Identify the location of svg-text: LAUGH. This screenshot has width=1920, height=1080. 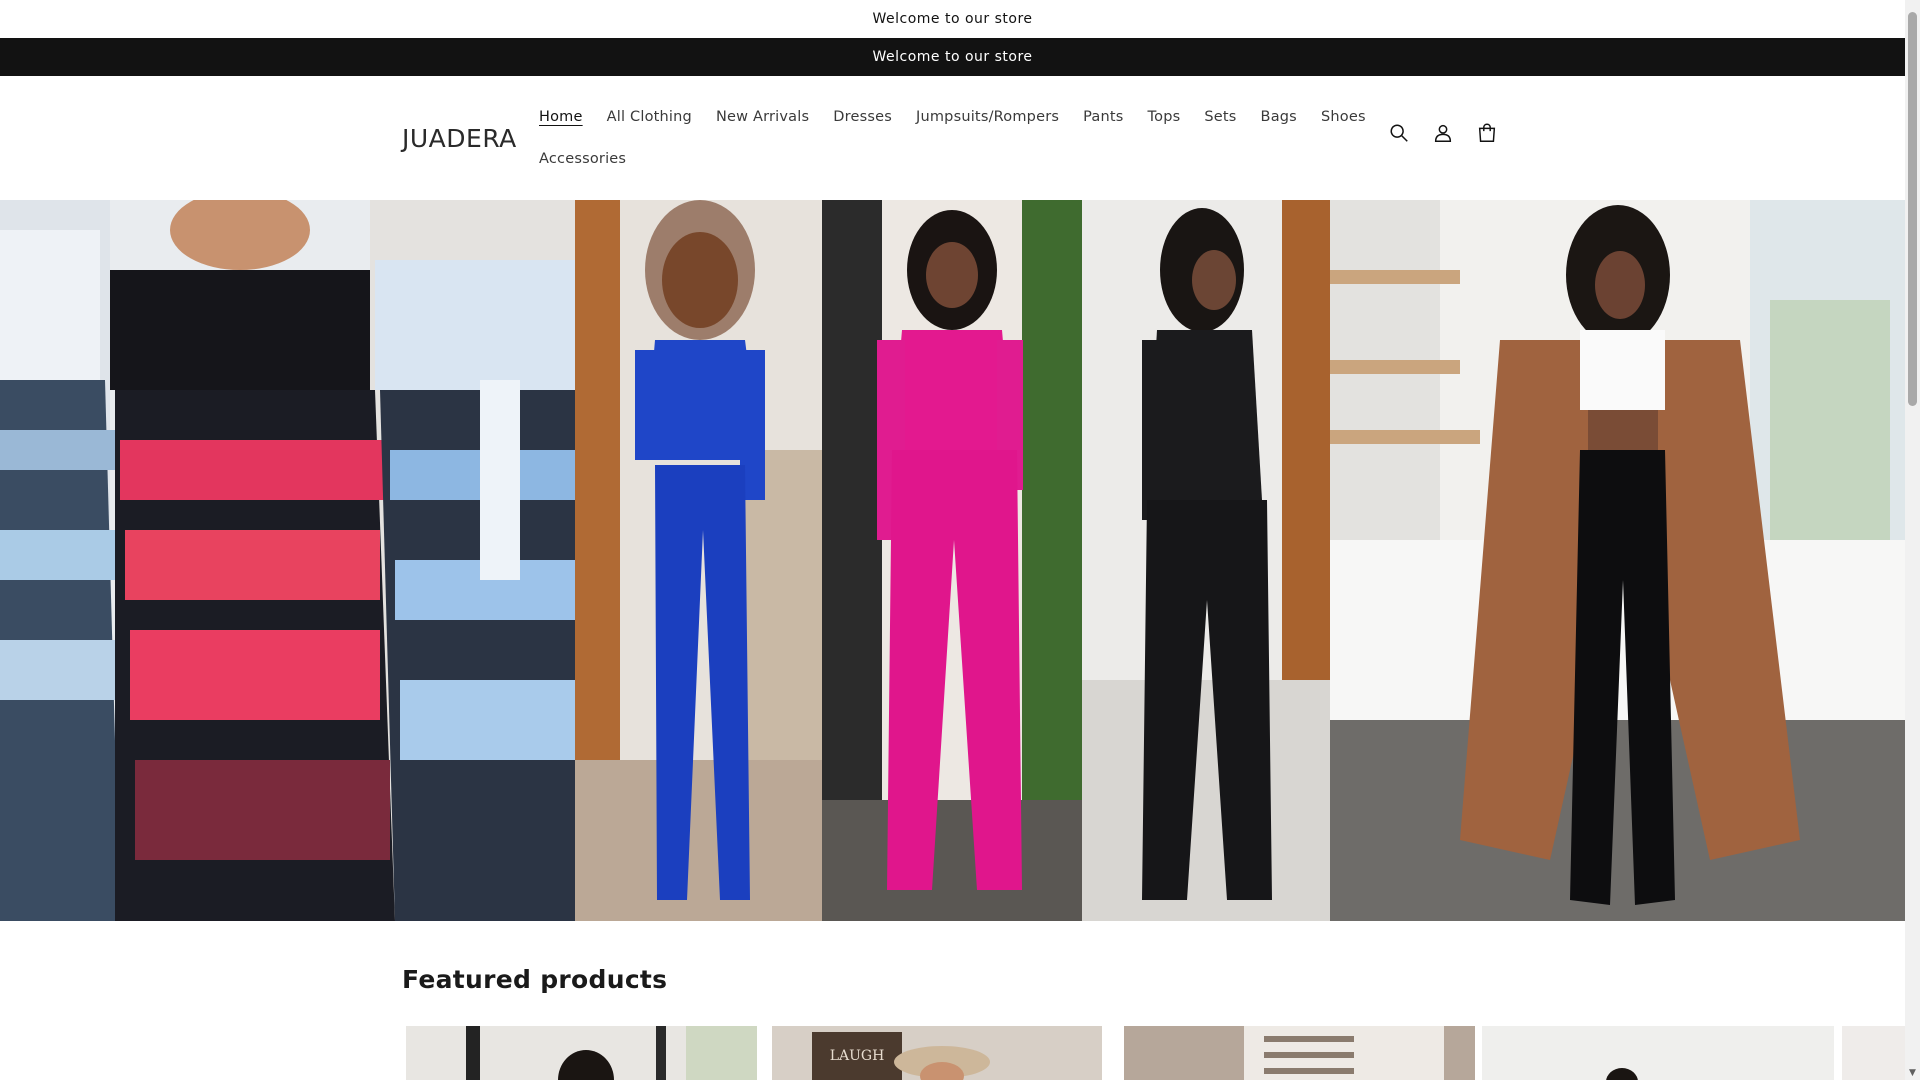
(857, 1056).